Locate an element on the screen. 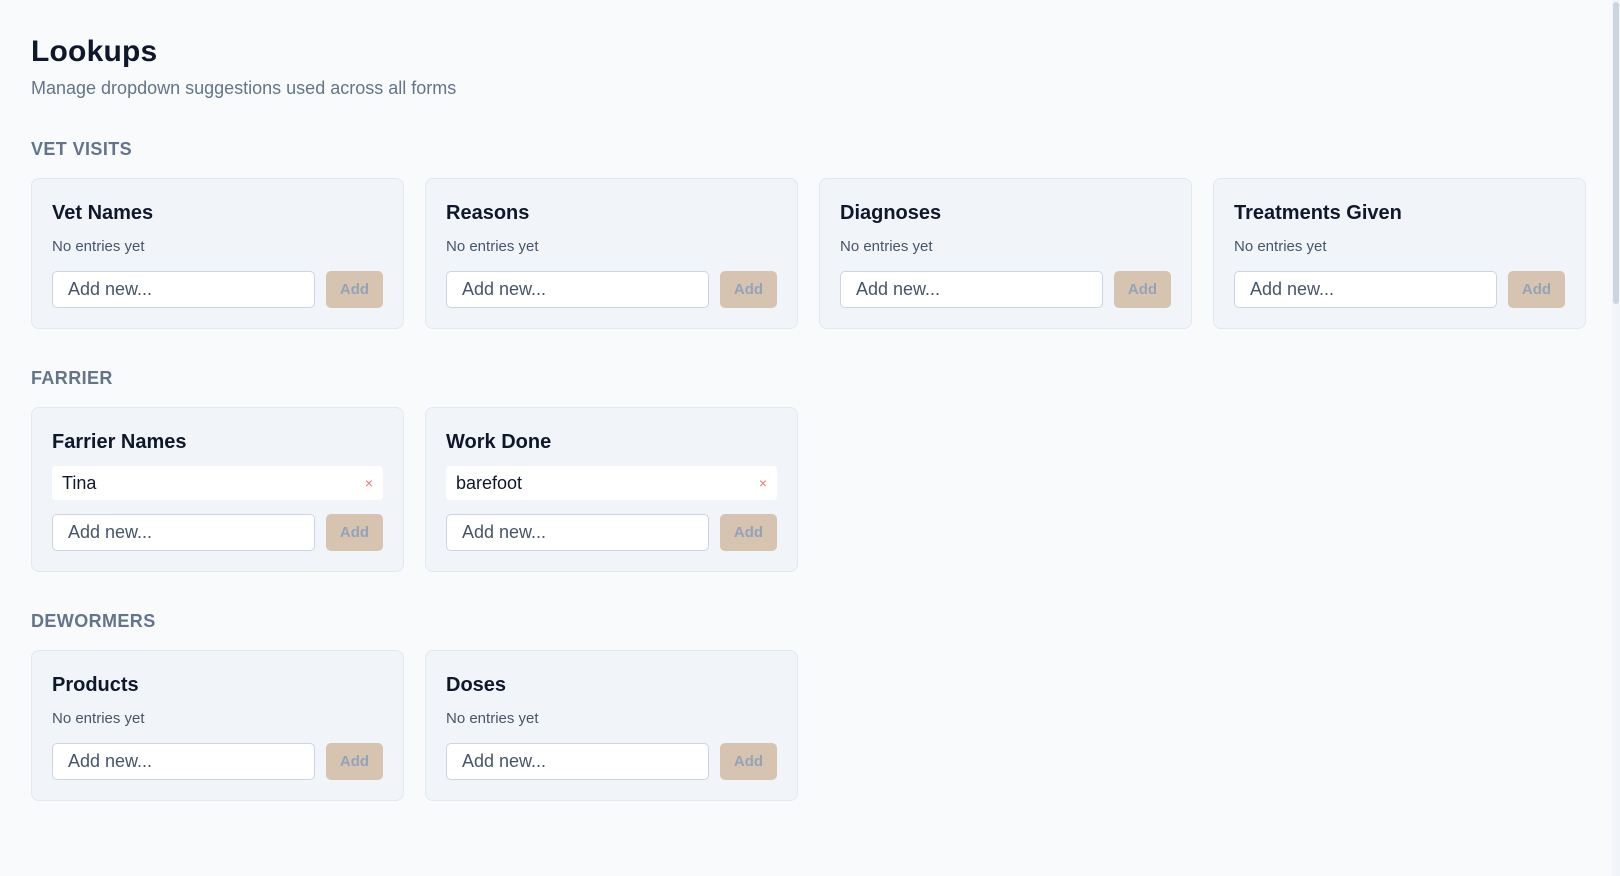  section-title: VET VISITS is located at coordinates (82, 149).